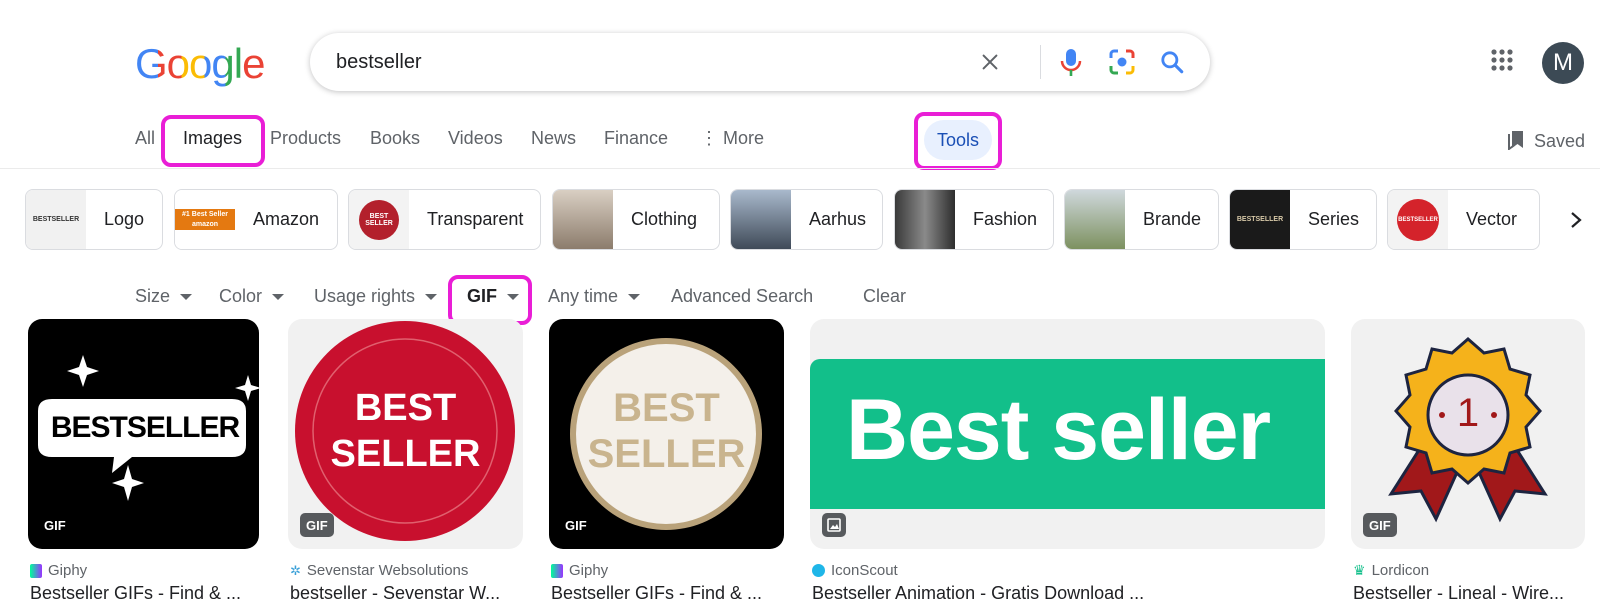  I want to click on source-name: Sevenstar Websolutions, so click(387, 570).